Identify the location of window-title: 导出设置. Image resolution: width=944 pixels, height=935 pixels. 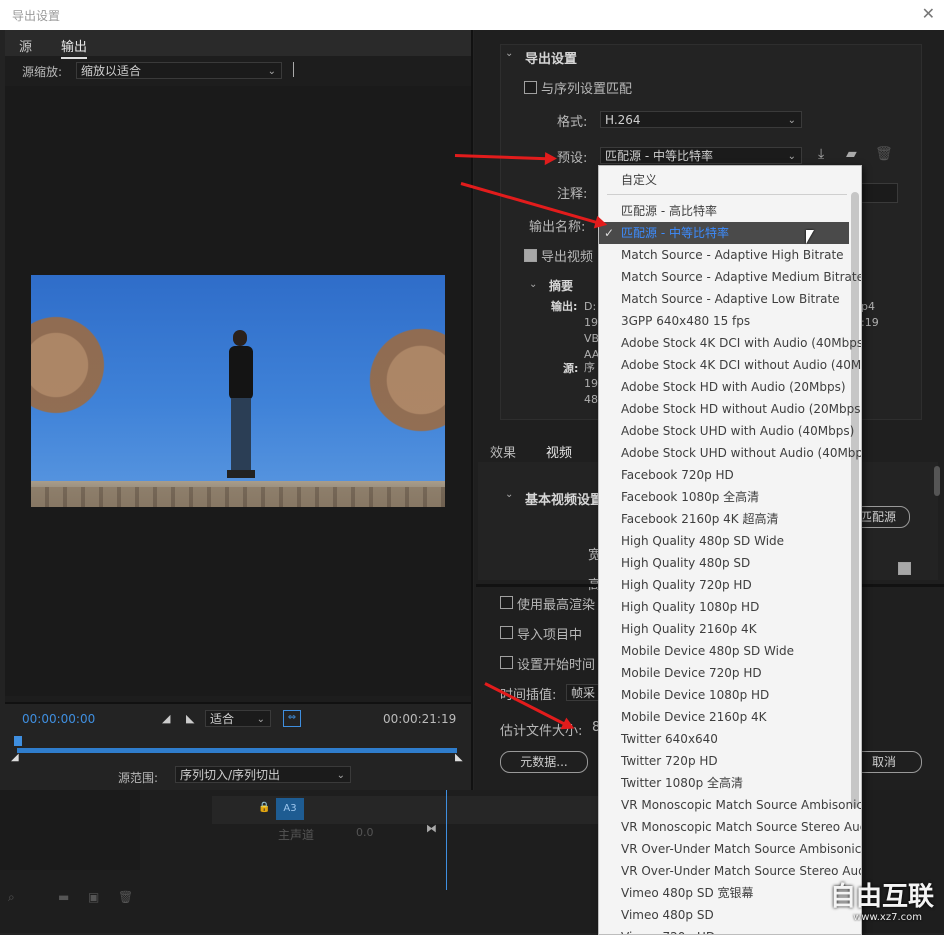
(36, 16).